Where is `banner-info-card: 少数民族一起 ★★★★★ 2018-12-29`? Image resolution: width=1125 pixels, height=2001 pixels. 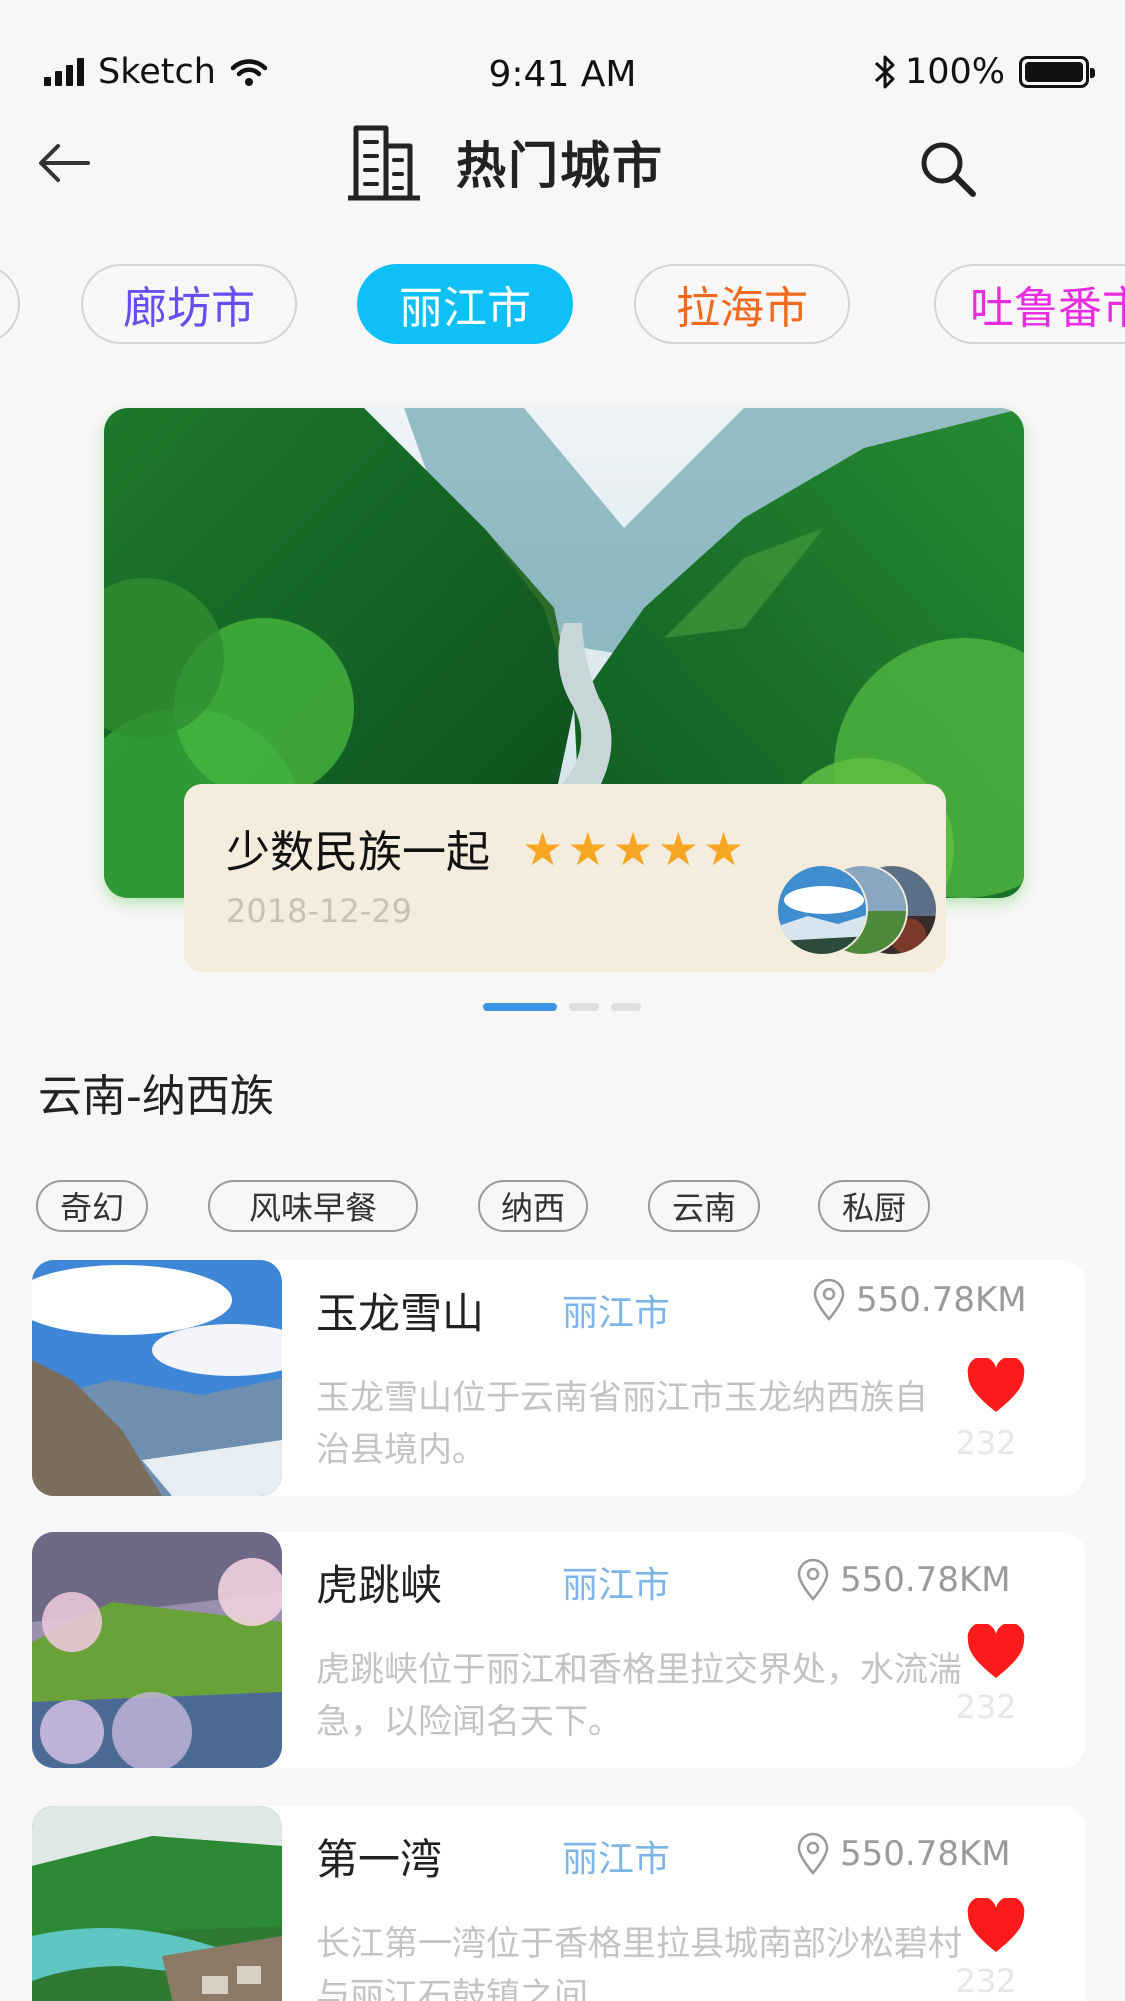 banner-info-card: 少数民族一起 ★★★★★ 2018-12-29 is located at coordinates (565, 878).